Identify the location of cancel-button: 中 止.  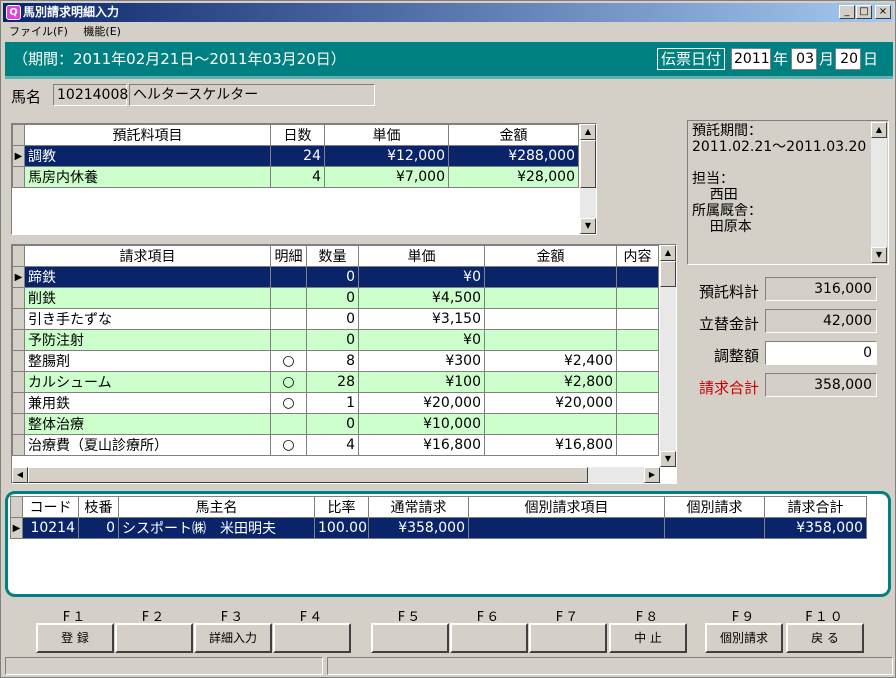
(648, 638).